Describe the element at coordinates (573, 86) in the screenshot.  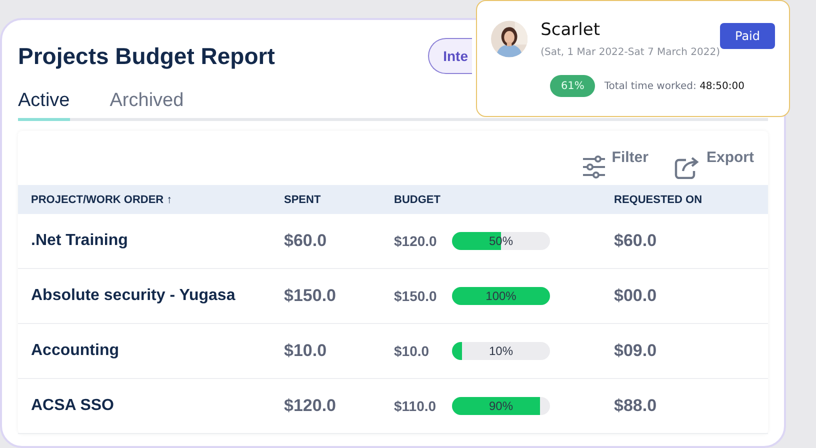
I see `percent-badge: 61%` at that location.